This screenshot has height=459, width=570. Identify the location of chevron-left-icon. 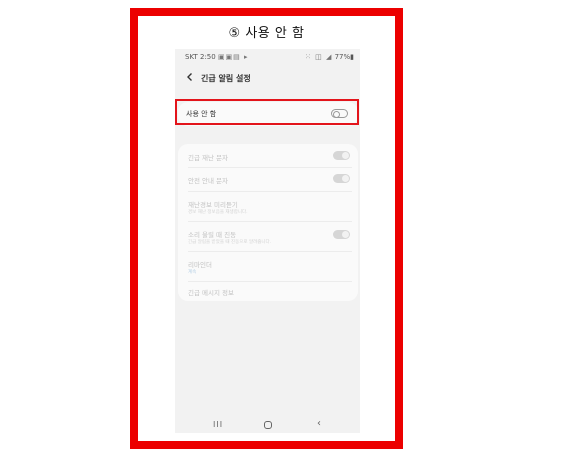
(190, 77).